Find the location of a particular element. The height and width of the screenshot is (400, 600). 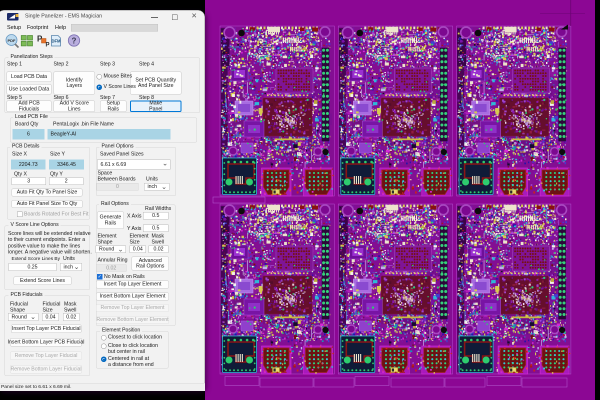

svg-text: DFM is located at coordinates (56, 41).